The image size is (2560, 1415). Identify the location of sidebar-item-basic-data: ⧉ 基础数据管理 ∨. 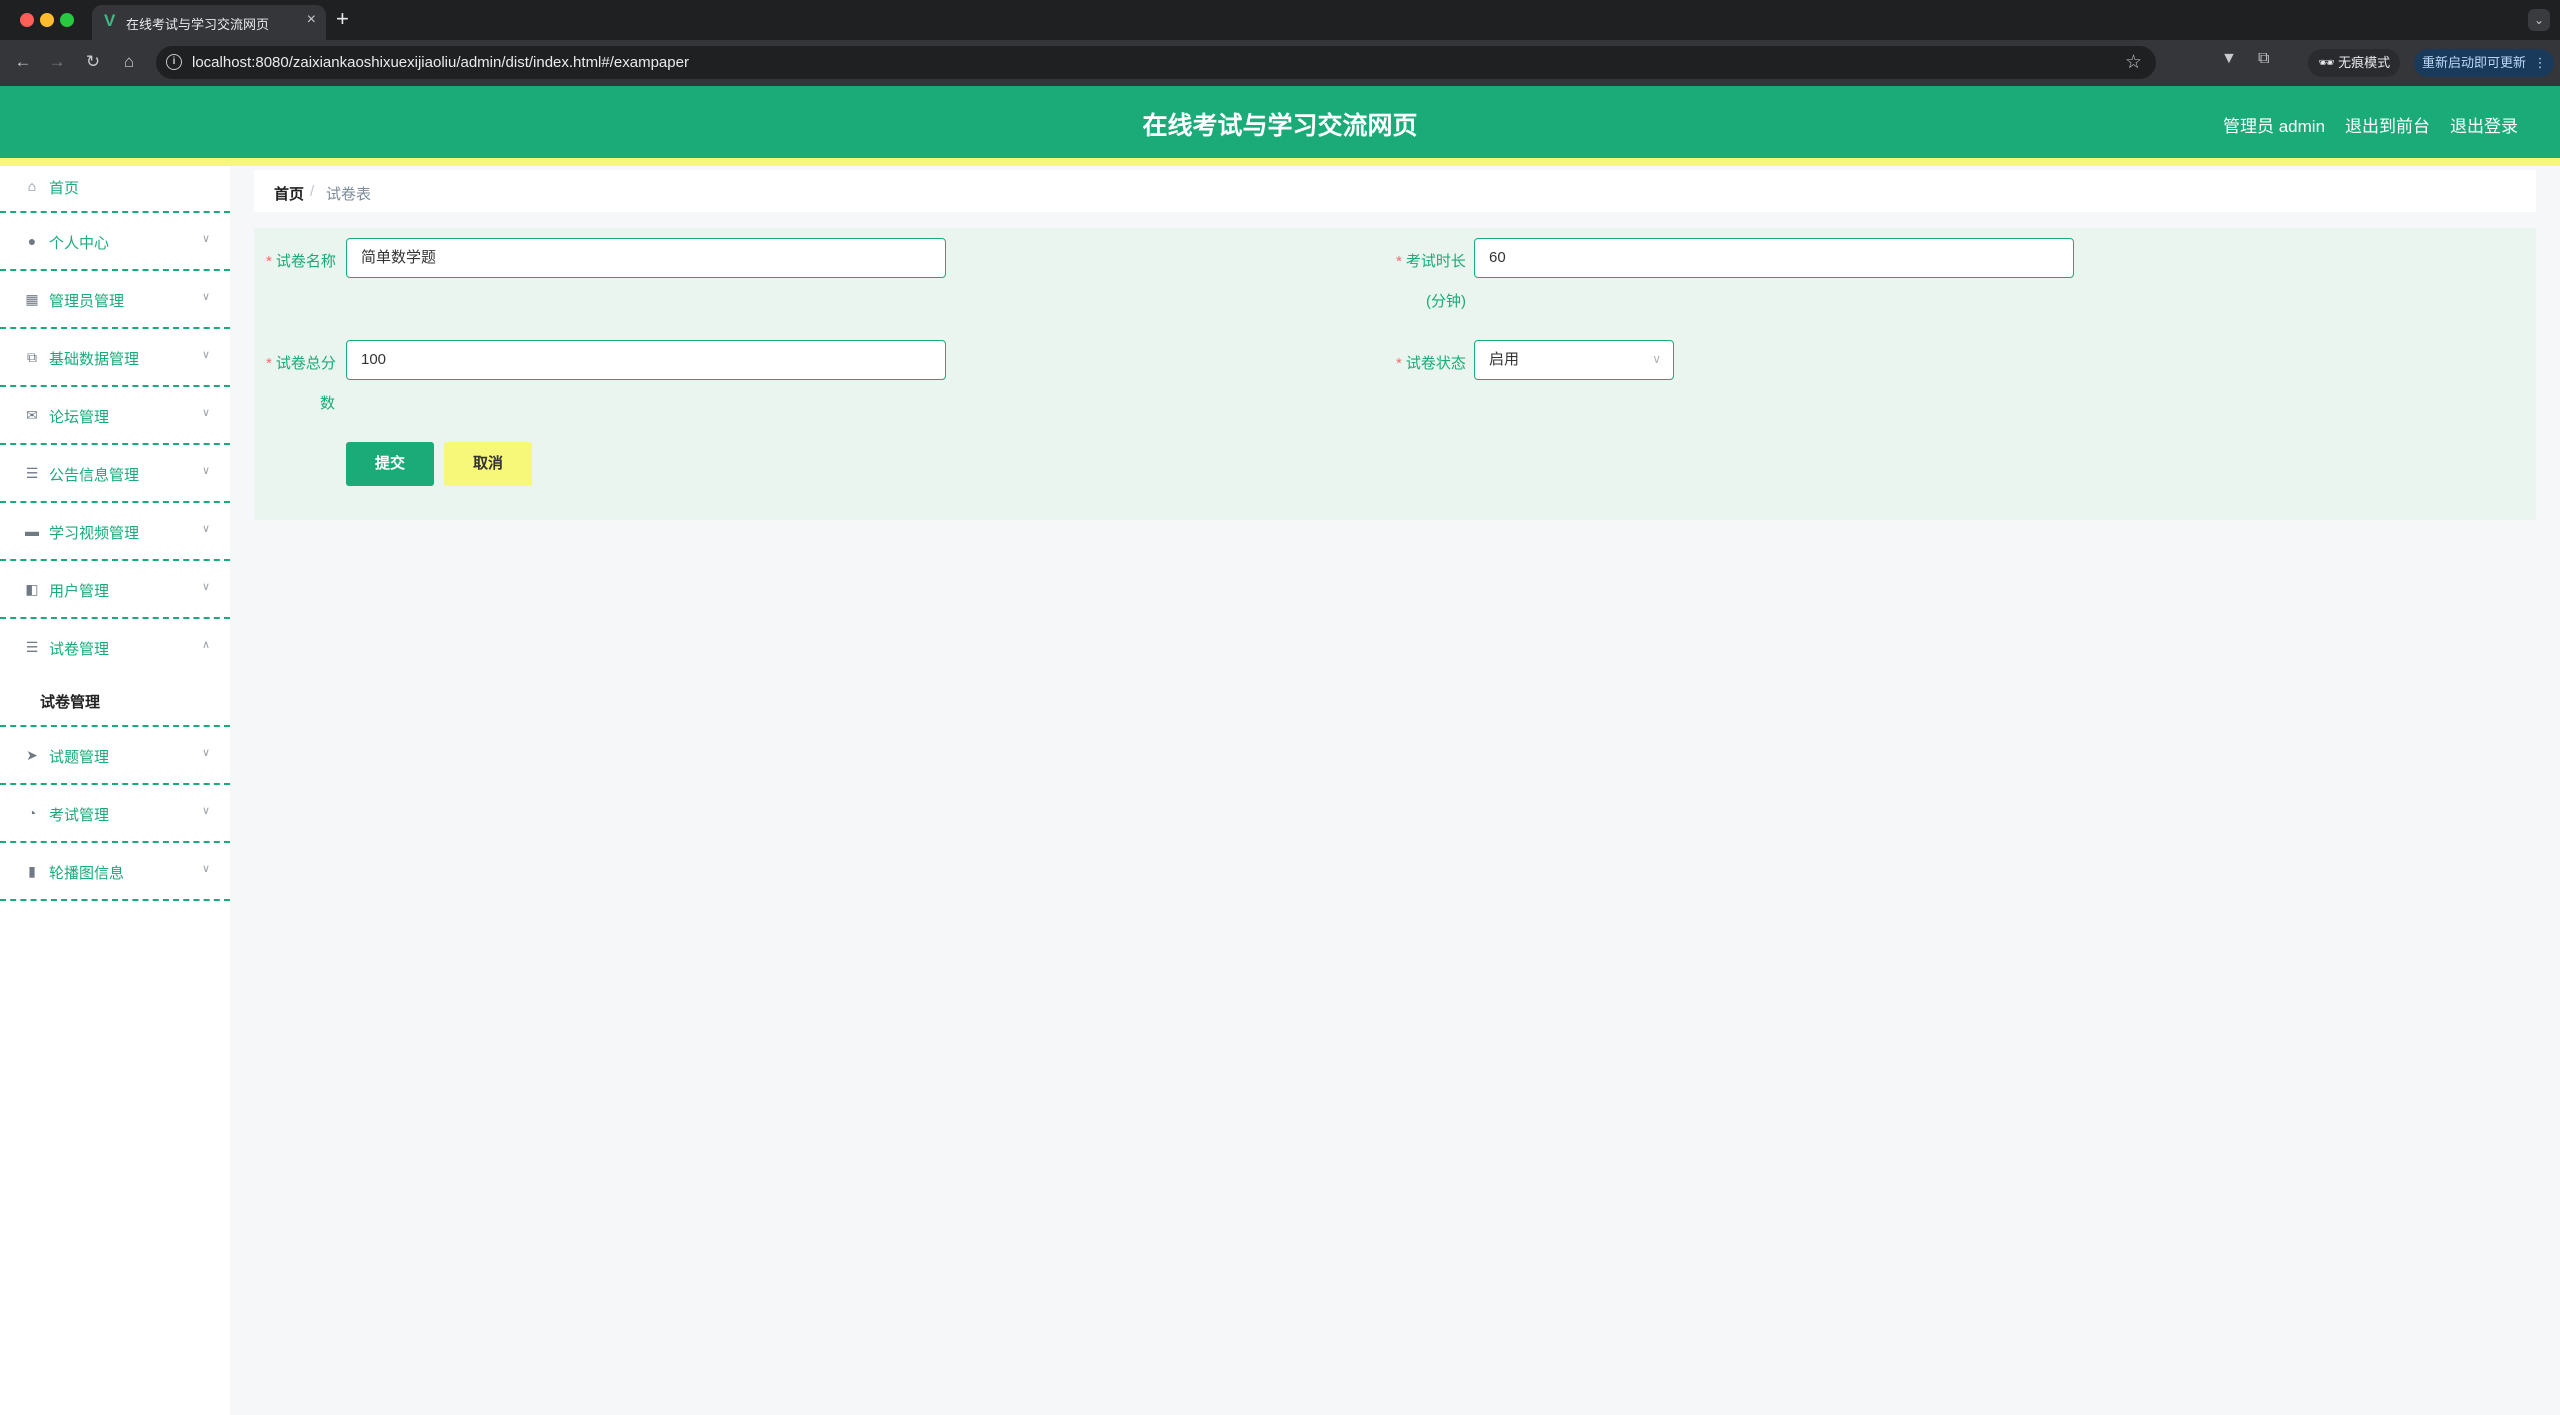
(115, 358).